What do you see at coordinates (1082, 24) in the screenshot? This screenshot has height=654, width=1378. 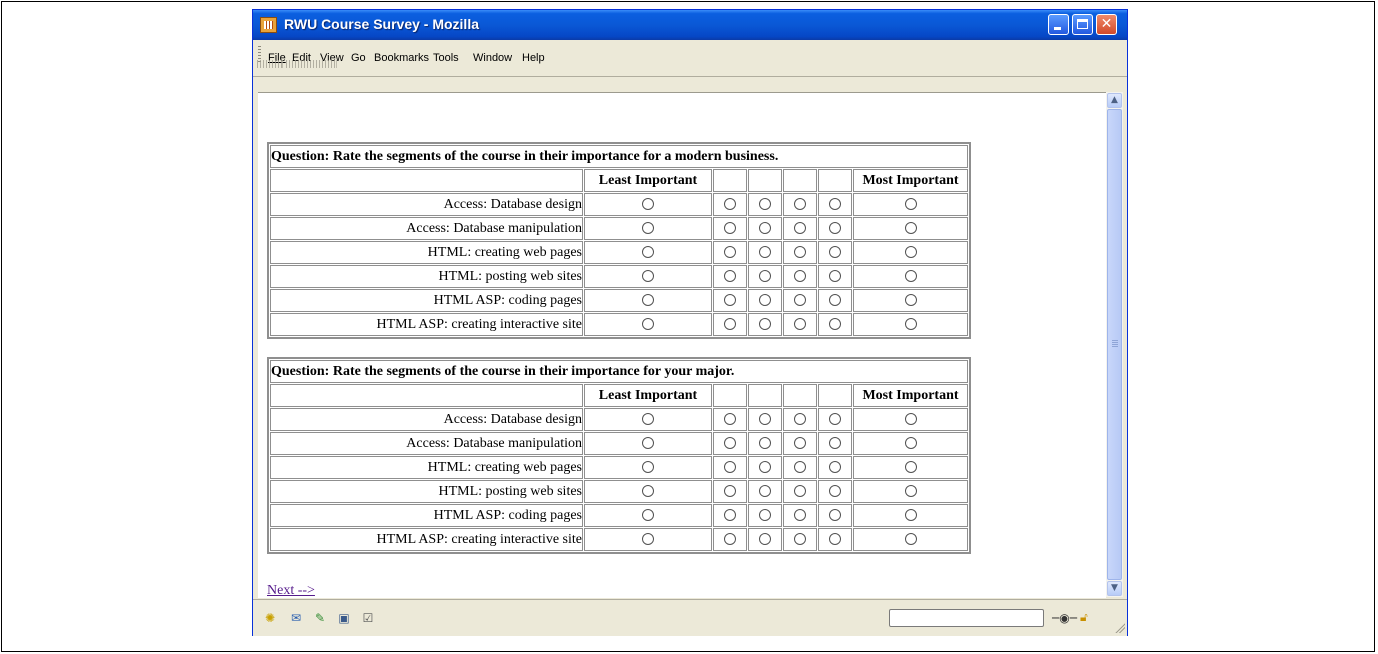 I see `maximize-button` at bounding box center [1082, 24].